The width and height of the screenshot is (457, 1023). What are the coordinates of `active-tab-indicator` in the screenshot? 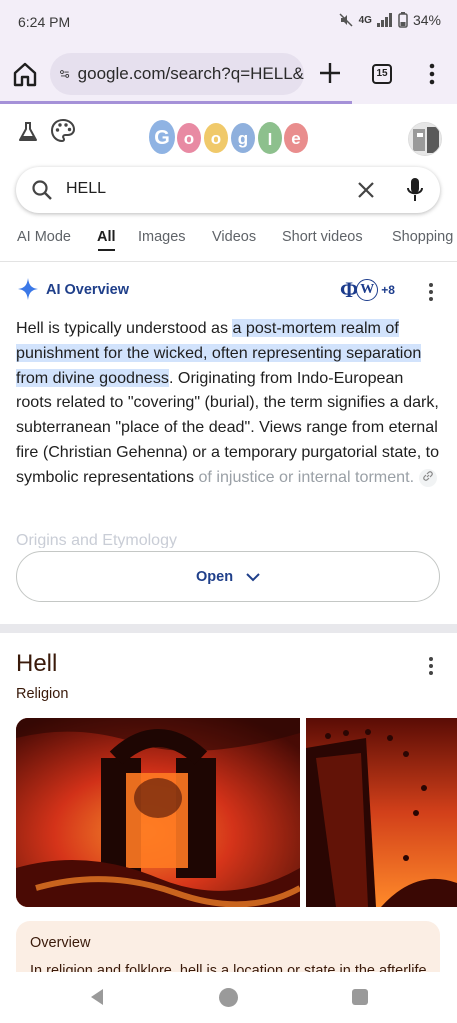 It's located at (106, 250).